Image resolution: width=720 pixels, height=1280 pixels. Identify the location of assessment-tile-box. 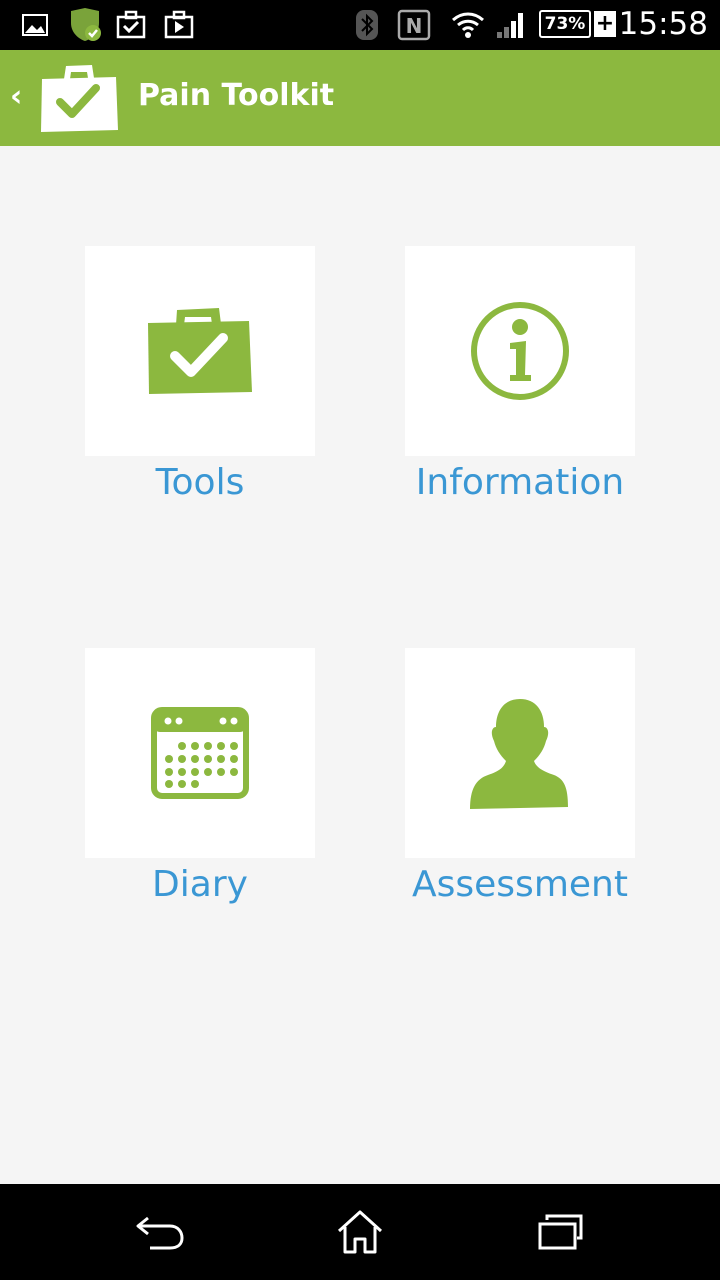
(520, 753).